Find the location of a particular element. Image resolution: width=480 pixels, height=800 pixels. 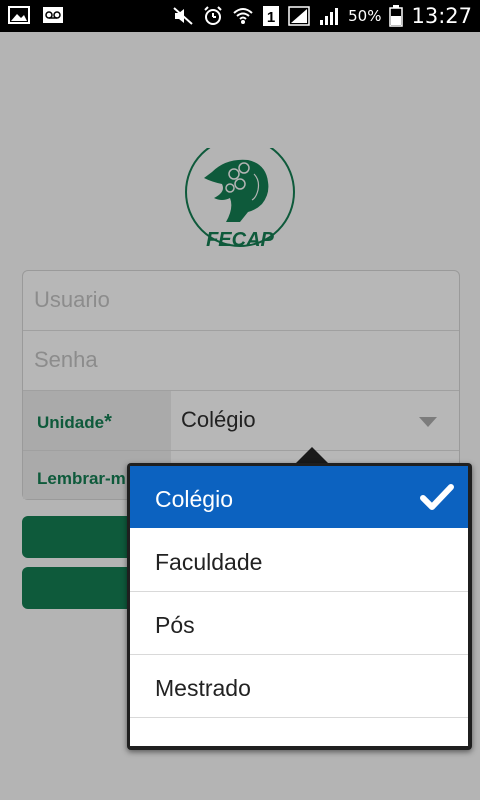

unidade-row: Unidade* Colégio is located at coordinates (241, 421).